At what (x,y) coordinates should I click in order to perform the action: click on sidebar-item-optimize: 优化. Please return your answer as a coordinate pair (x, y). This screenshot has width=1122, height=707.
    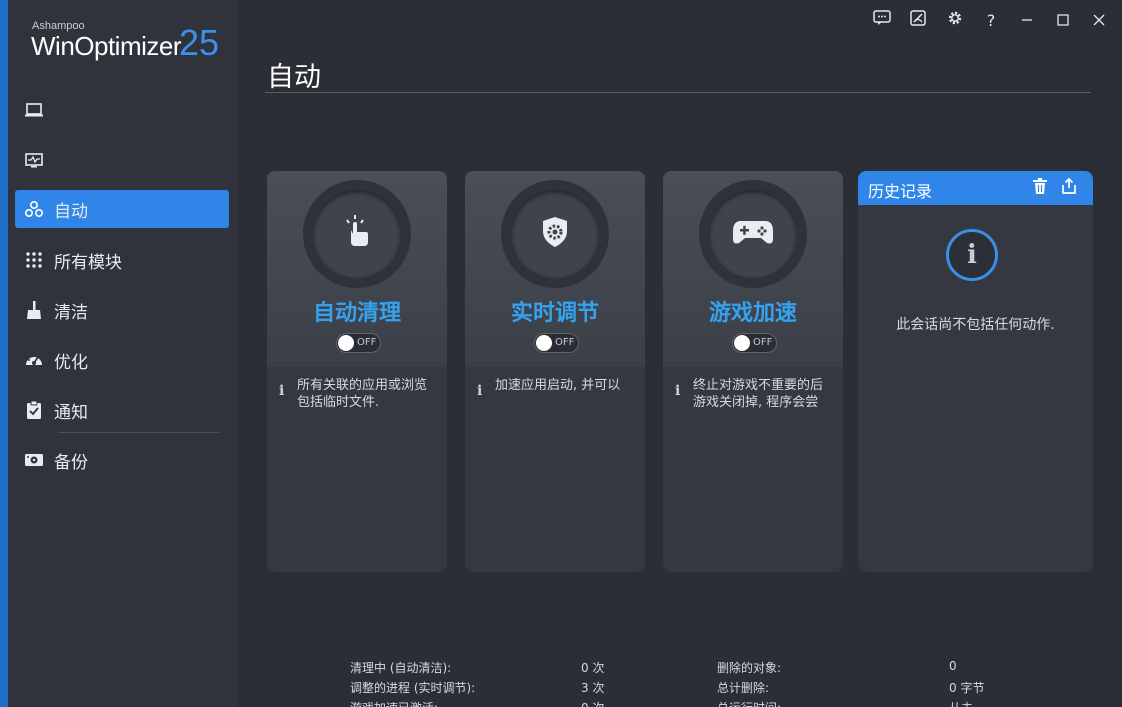
    Looking at the image, I should click on (122, 360).